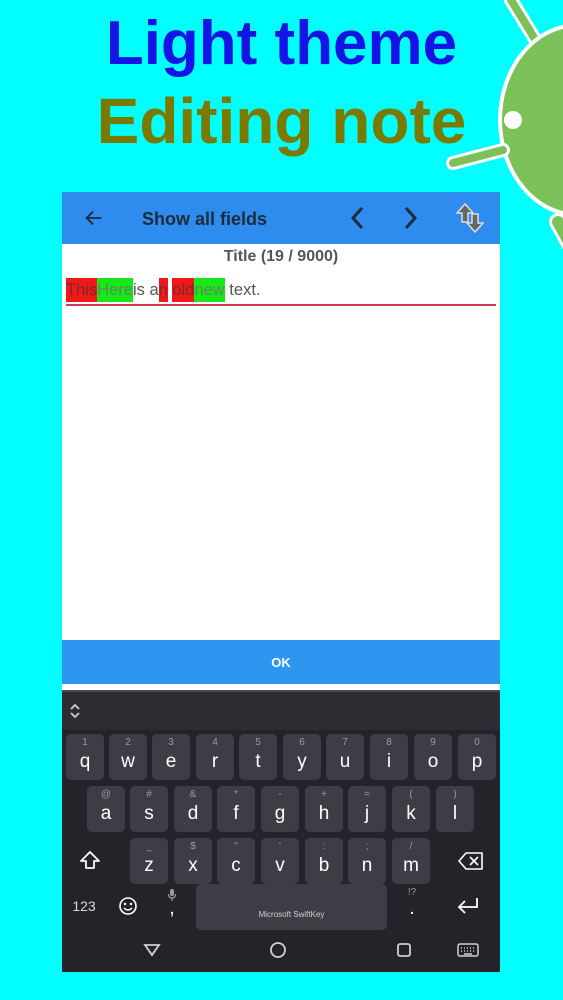  I want to click on key-s: # s, so click(149, 809).